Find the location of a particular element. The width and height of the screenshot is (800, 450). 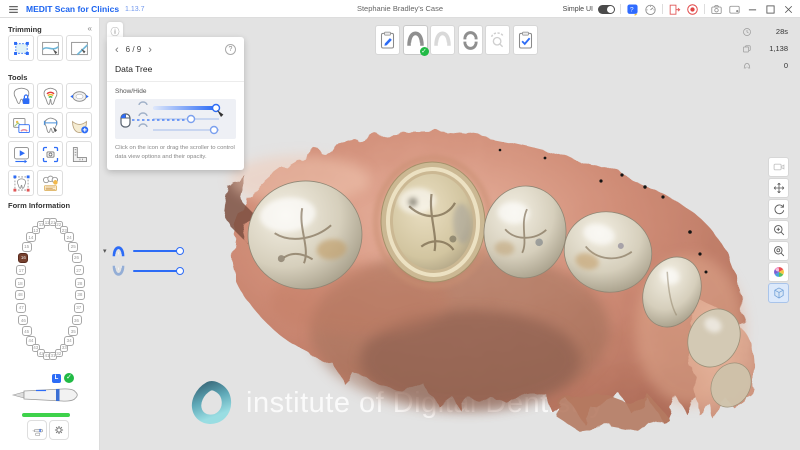

maxilla-opacity-row is located at coordinates (147, 251).